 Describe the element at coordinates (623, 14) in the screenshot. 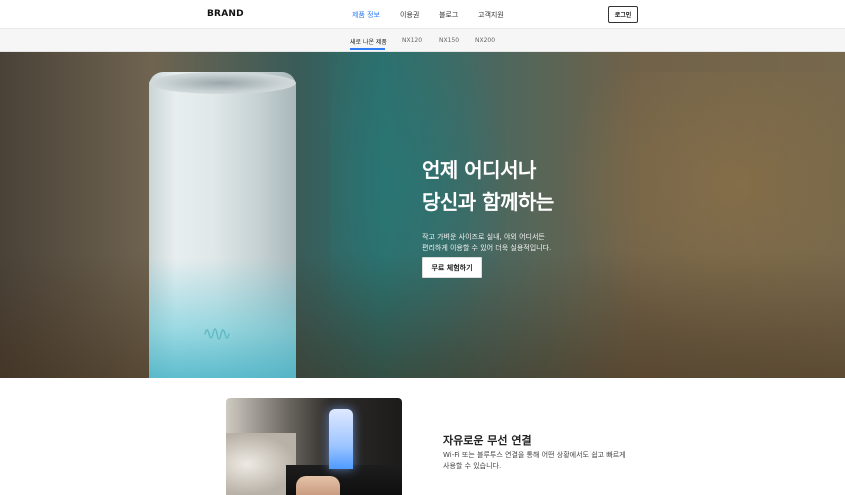

I see `login-button: 로그인` at that location.